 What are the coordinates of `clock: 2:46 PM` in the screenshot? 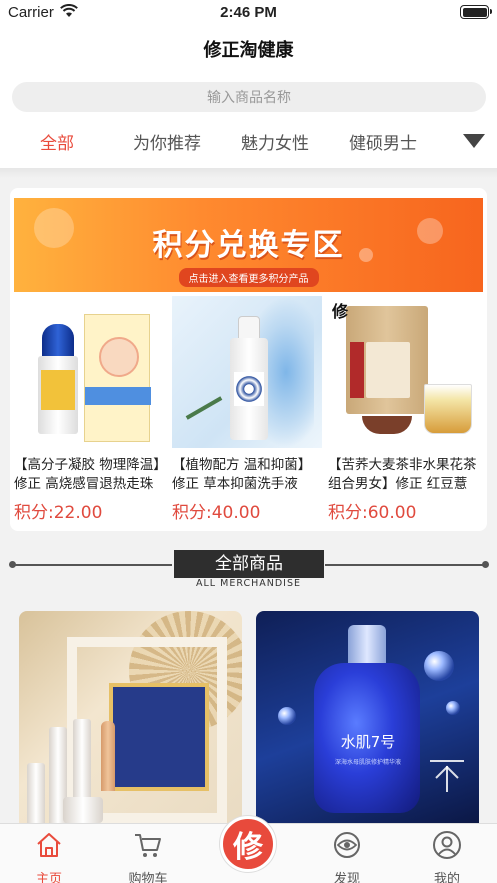 It's located at (248, 12).